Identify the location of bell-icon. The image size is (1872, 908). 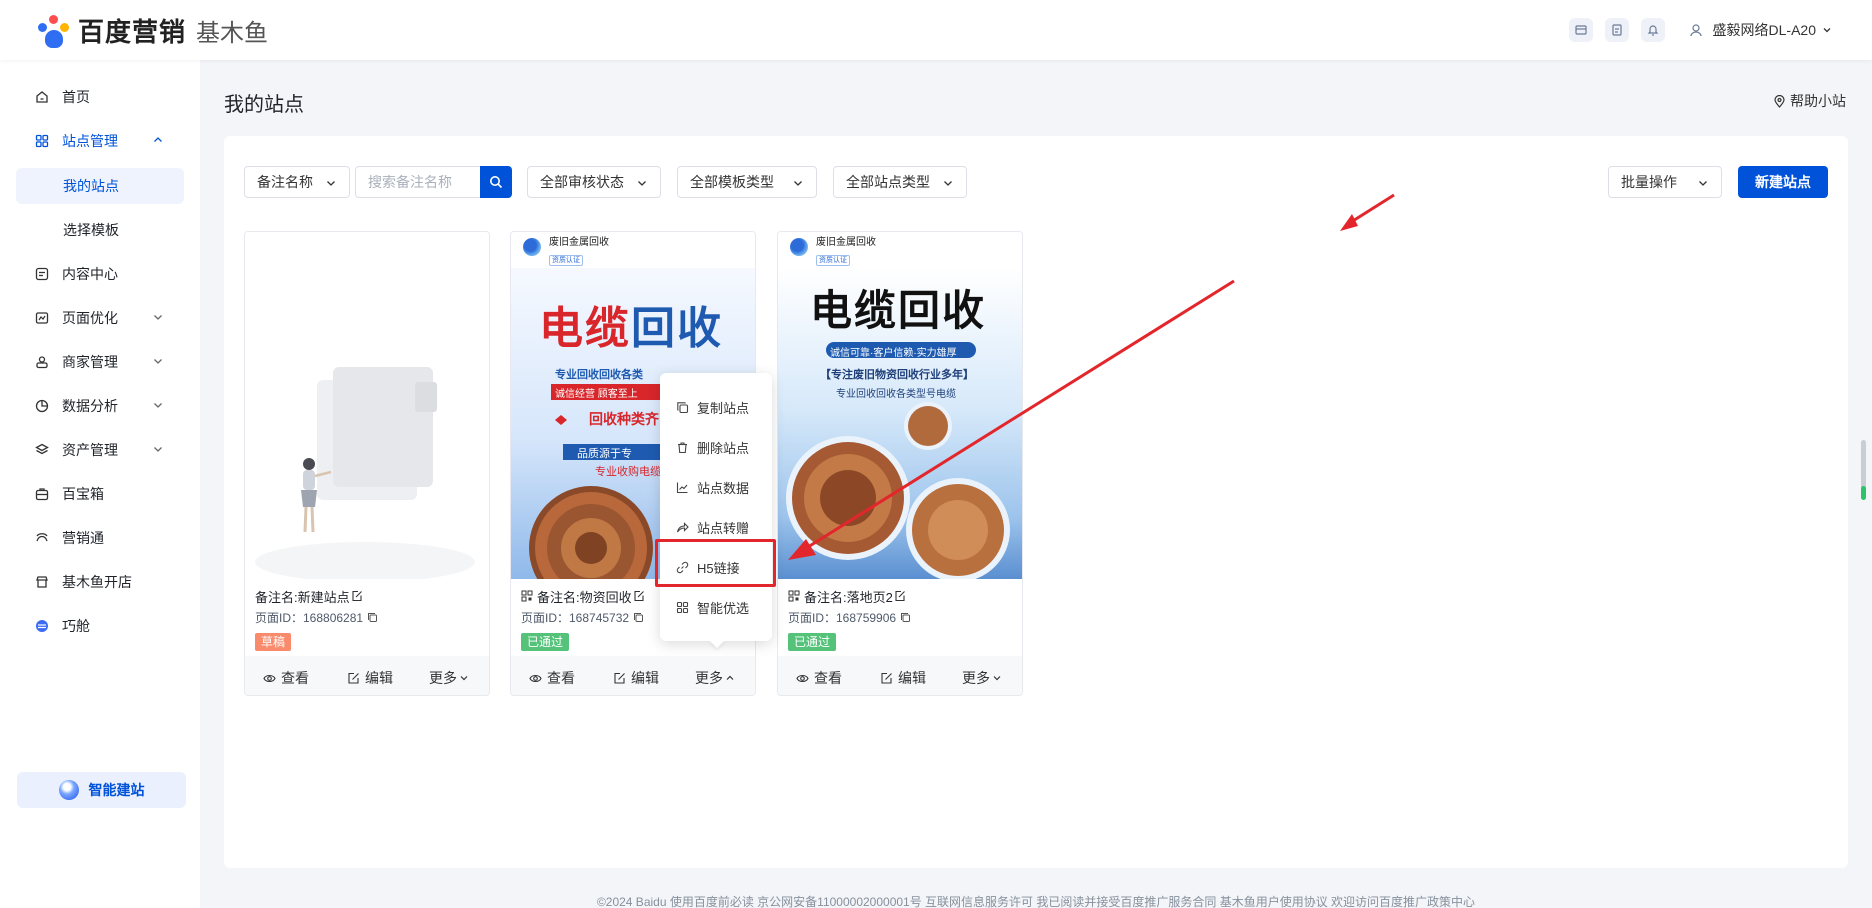
(1652, 30).